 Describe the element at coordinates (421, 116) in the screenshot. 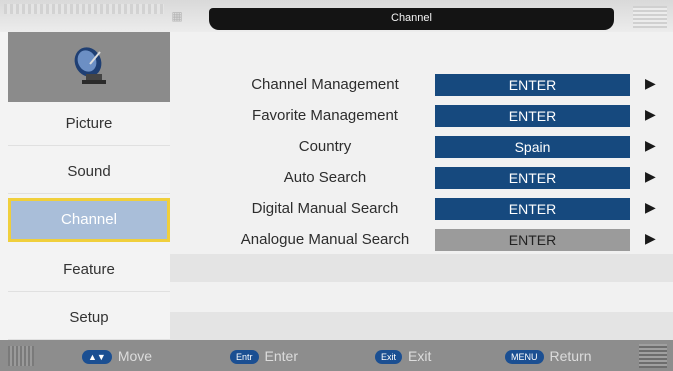

I see `menu-row-favorite-management: Favorite Management ENTER ▶` at that location.